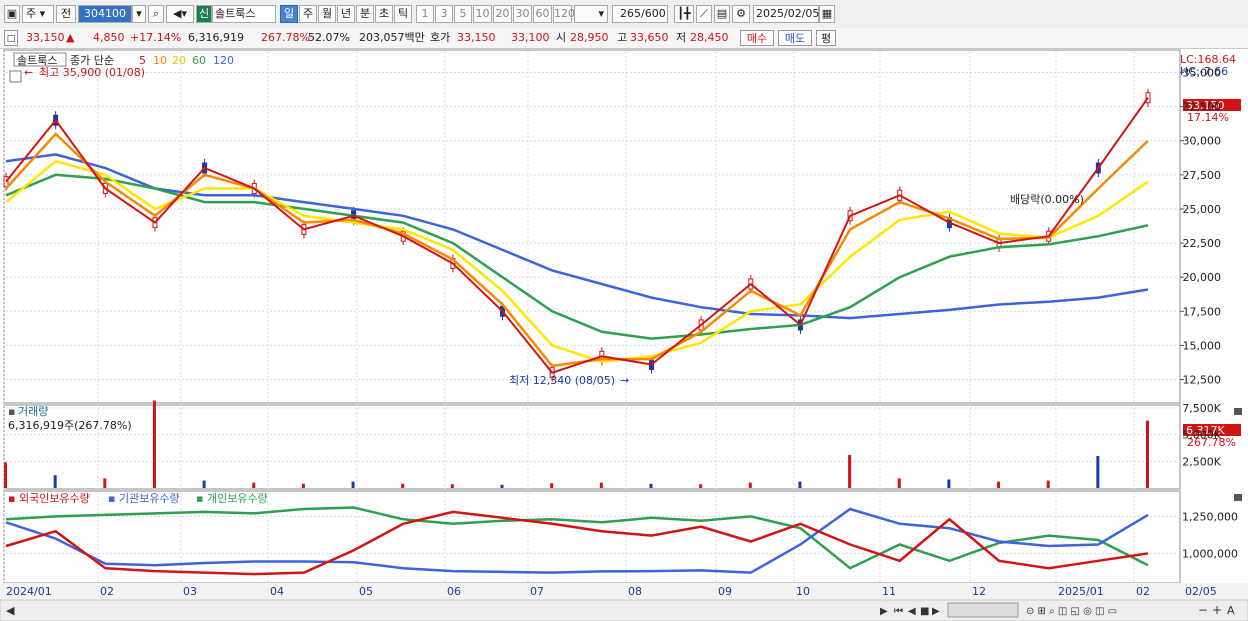  Describe the element at coordinates (15, 76) in the screenshot. I see `data-table-icon` at that location.